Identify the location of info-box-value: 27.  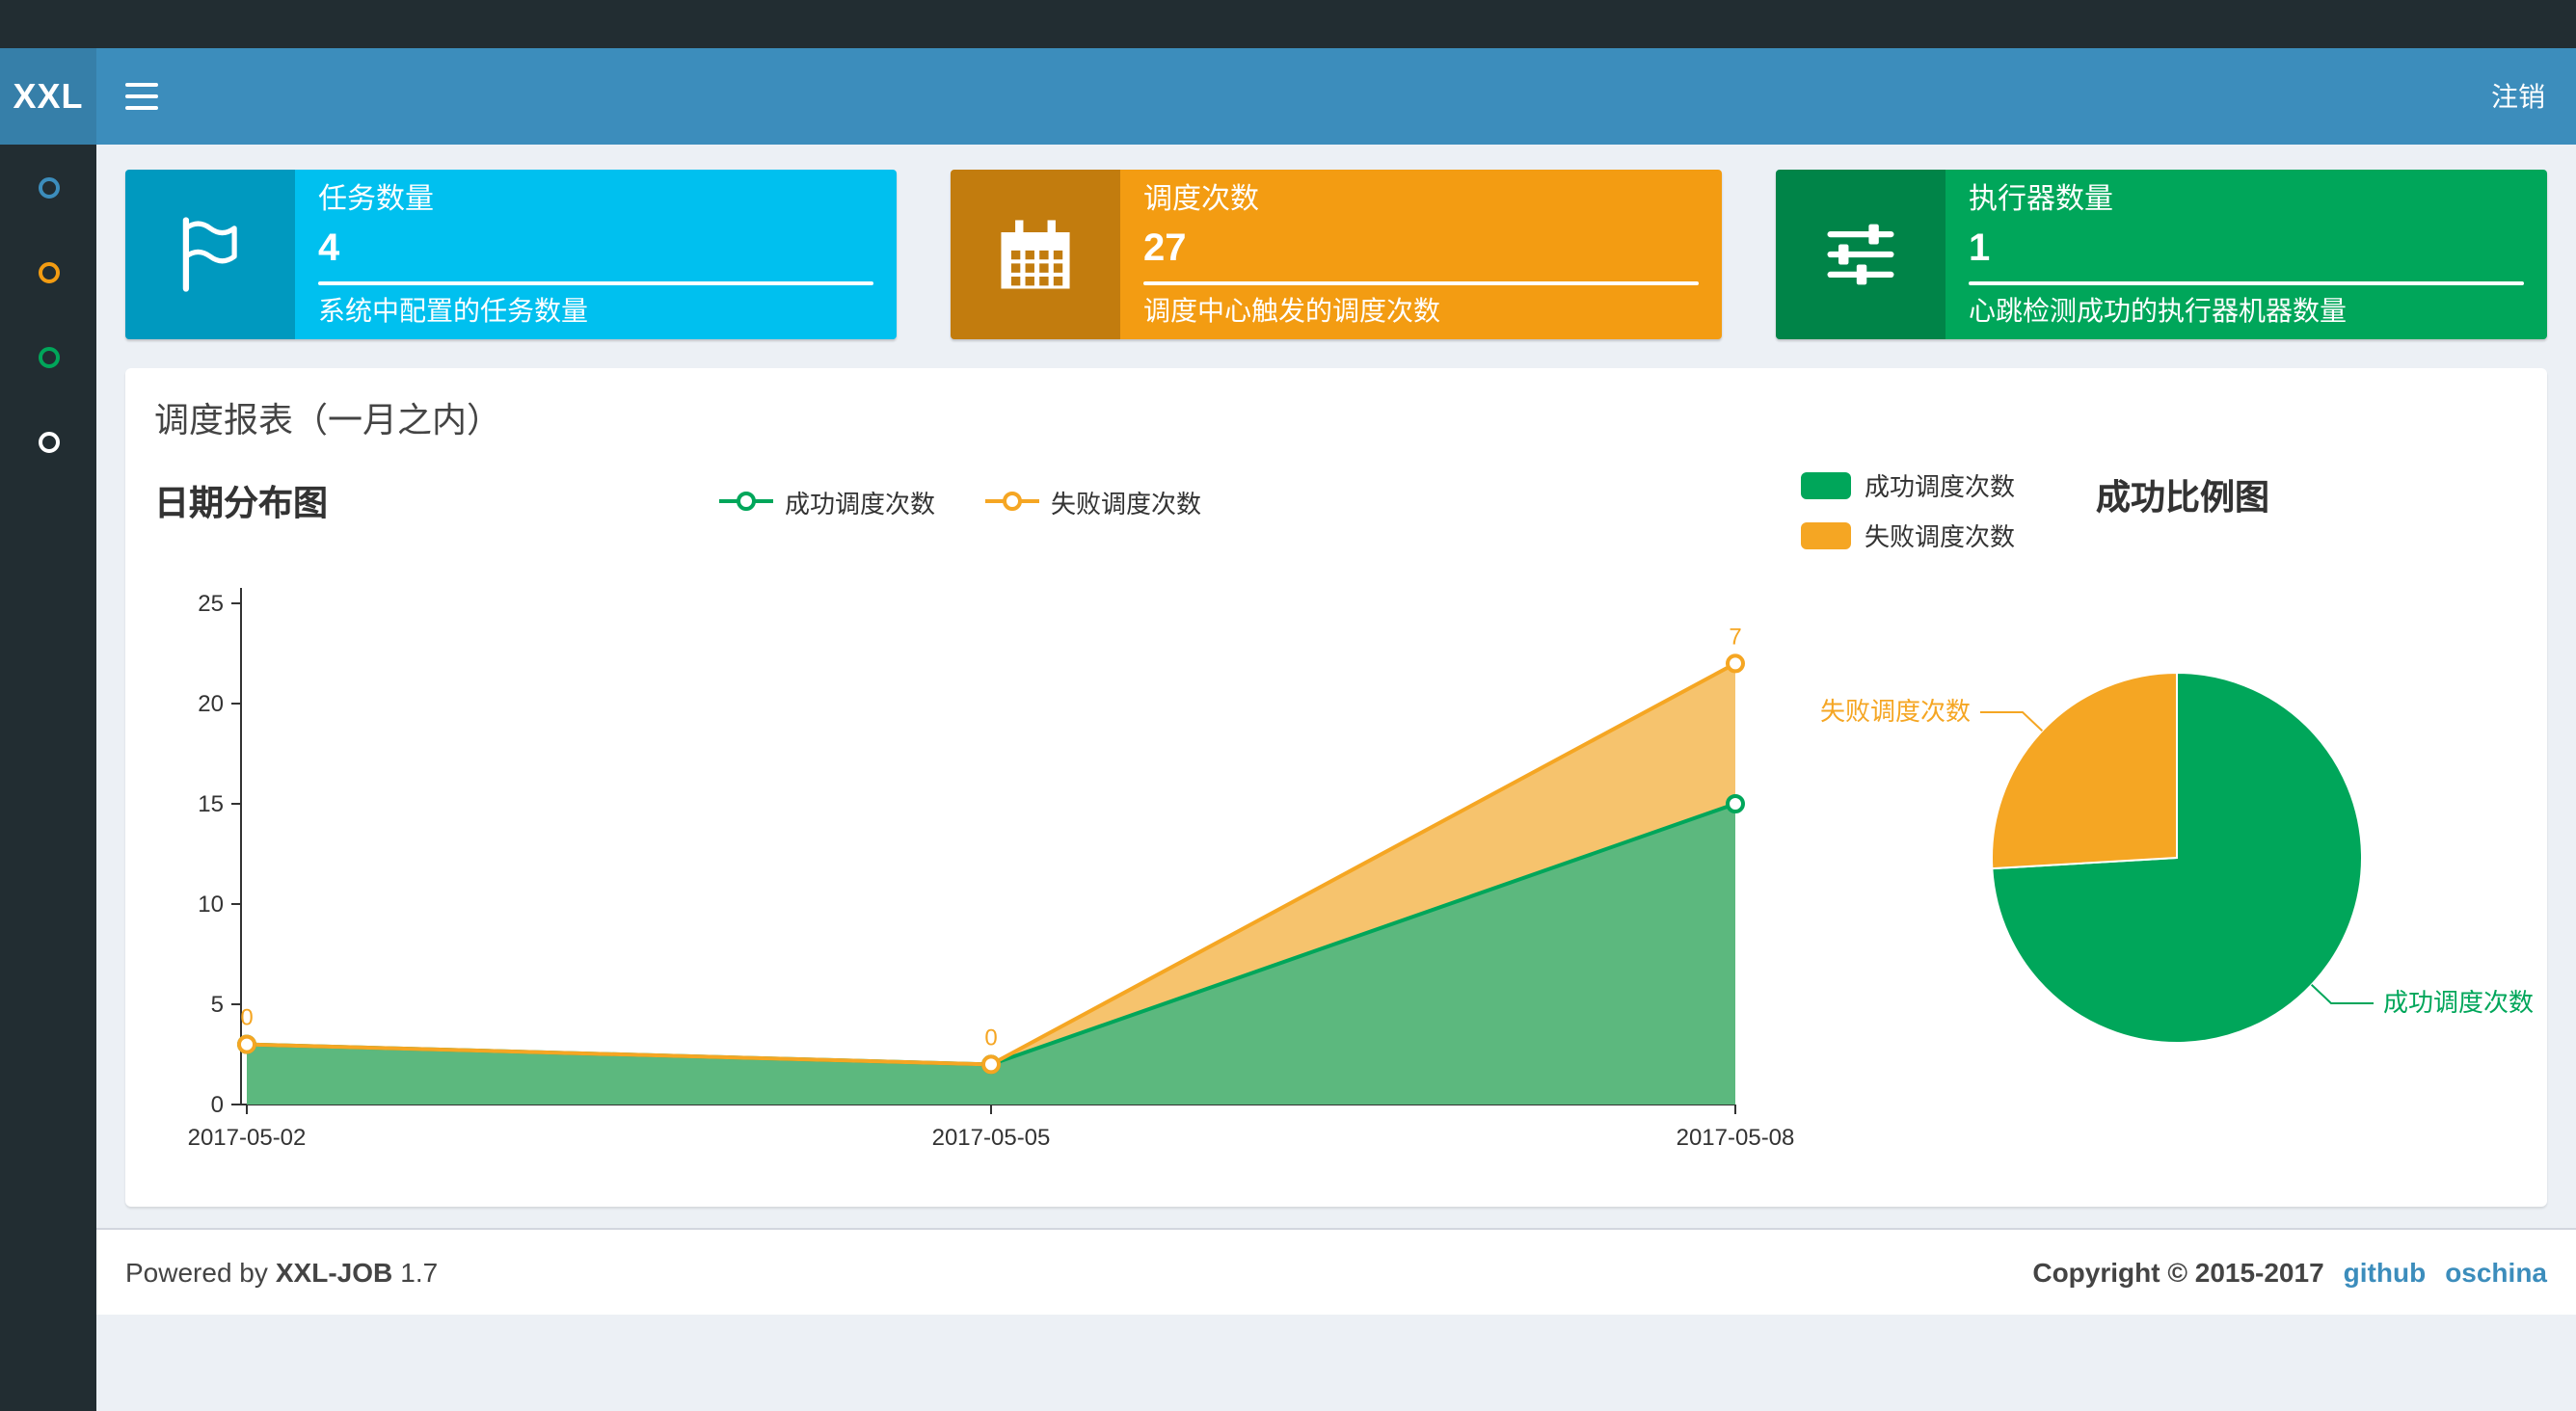
(1165, 249).